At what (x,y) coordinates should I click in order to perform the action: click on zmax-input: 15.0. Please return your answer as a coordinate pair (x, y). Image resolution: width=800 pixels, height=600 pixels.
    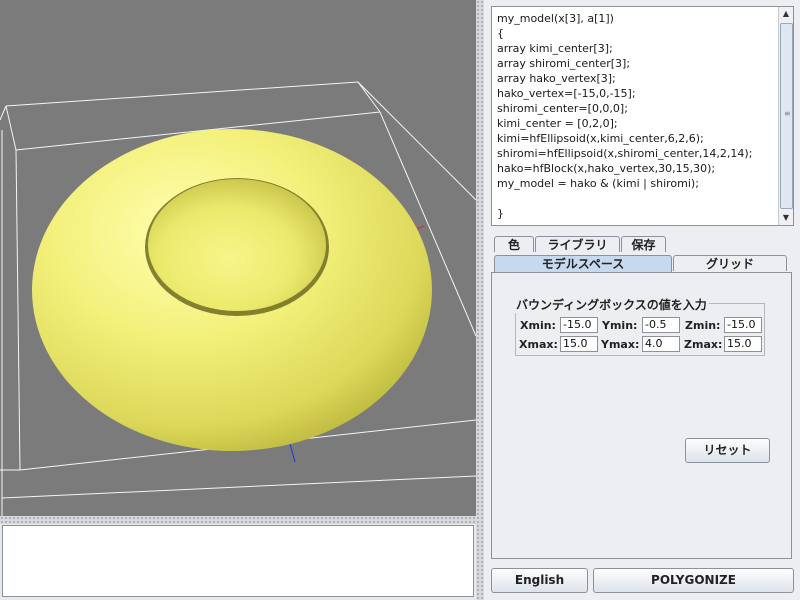
    Looking at the image, I should click on (743, 344).